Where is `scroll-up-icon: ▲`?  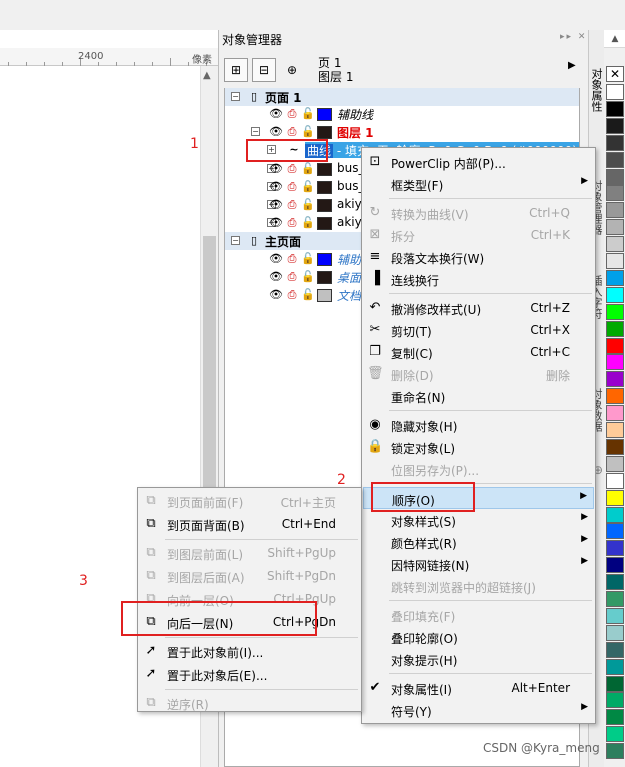 scroll-up-icon: ▲ is located at coordinates (207, 75).